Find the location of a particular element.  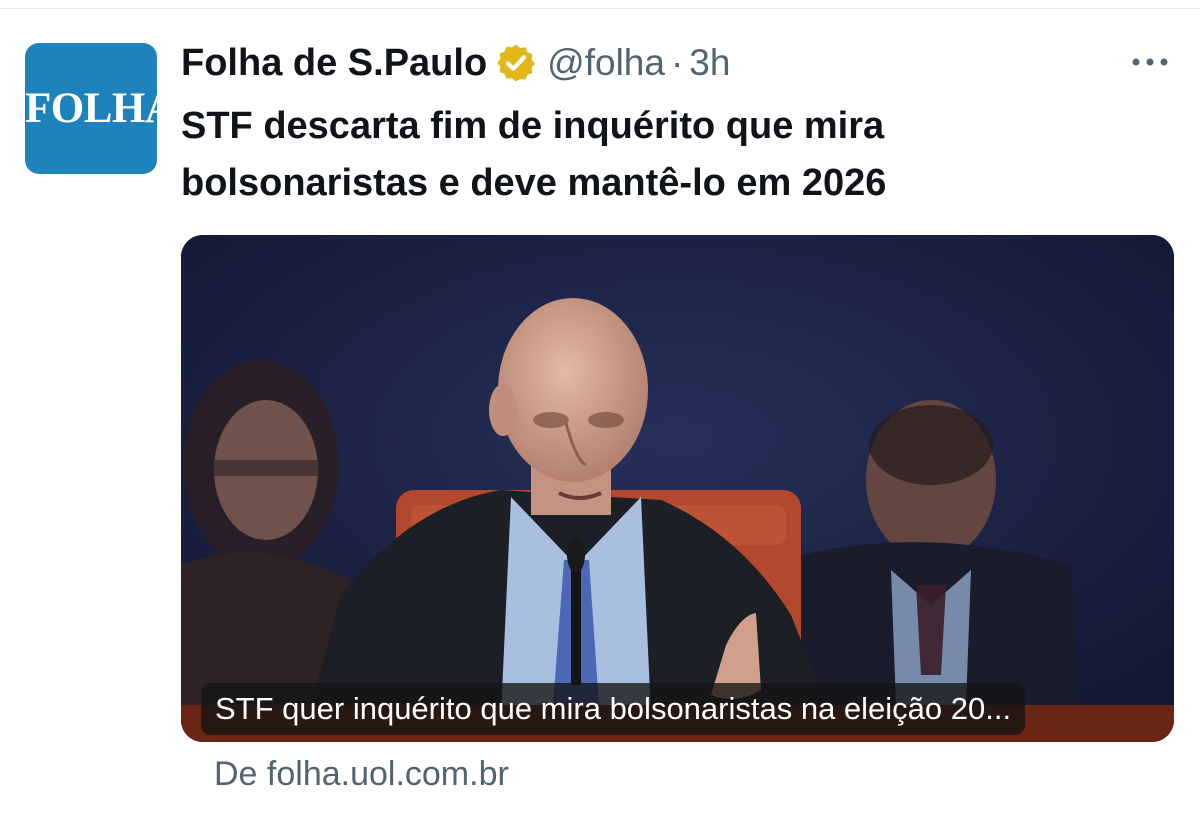

timestamp: 3h is located at coordinates (709, 63).